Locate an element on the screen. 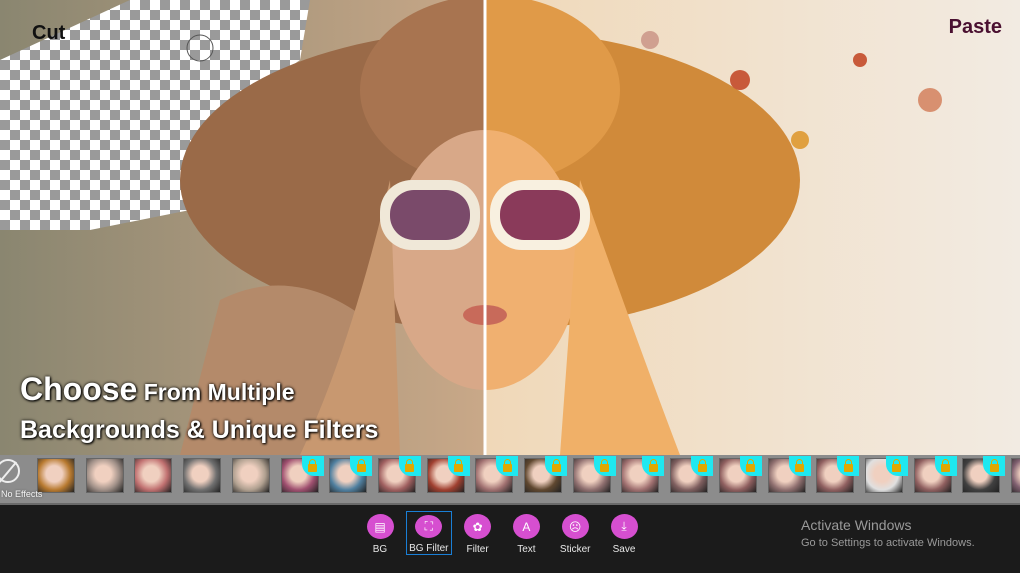  watermark-subtitle: Go to Settings to activate Windows. is located at coordinates (888, 543).